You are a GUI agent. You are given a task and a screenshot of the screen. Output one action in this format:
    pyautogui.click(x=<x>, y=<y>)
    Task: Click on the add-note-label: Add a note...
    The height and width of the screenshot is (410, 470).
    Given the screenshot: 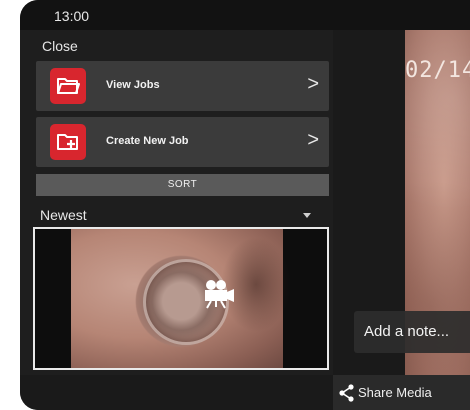 What is the action you would take?
    pyautogui.click(x=407, y=331)
    